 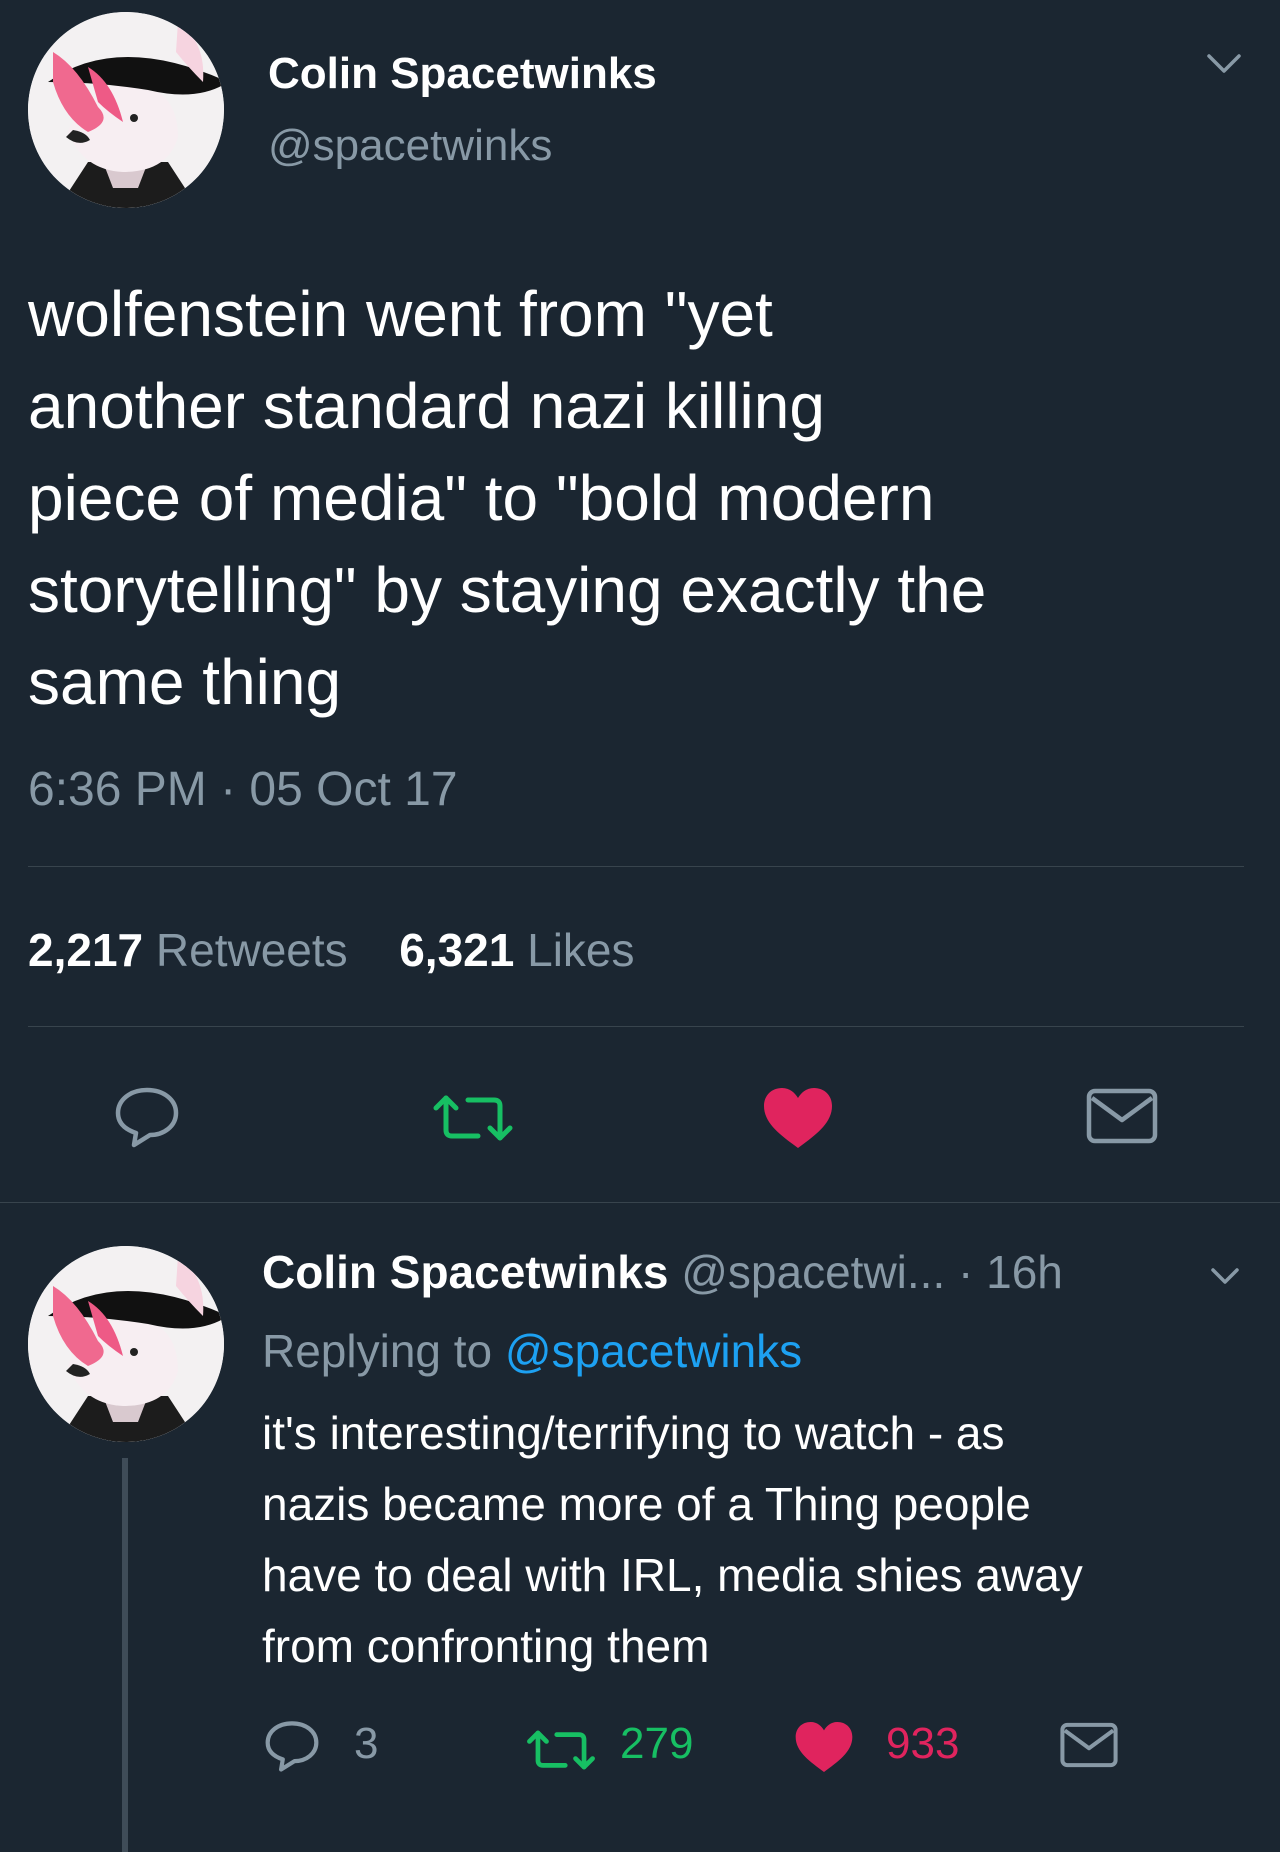 I want to click on retweets-count: 2,217, so click(x=85, y=950).